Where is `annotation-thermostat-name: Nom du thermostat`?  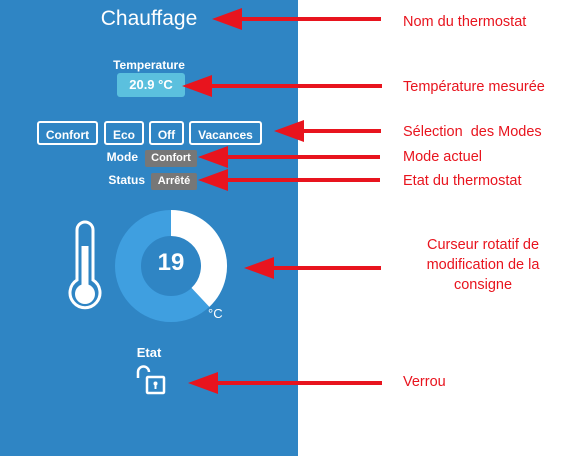 annotation-thermostat-name: Nom du thermostat is located at coordinates (465, 22).